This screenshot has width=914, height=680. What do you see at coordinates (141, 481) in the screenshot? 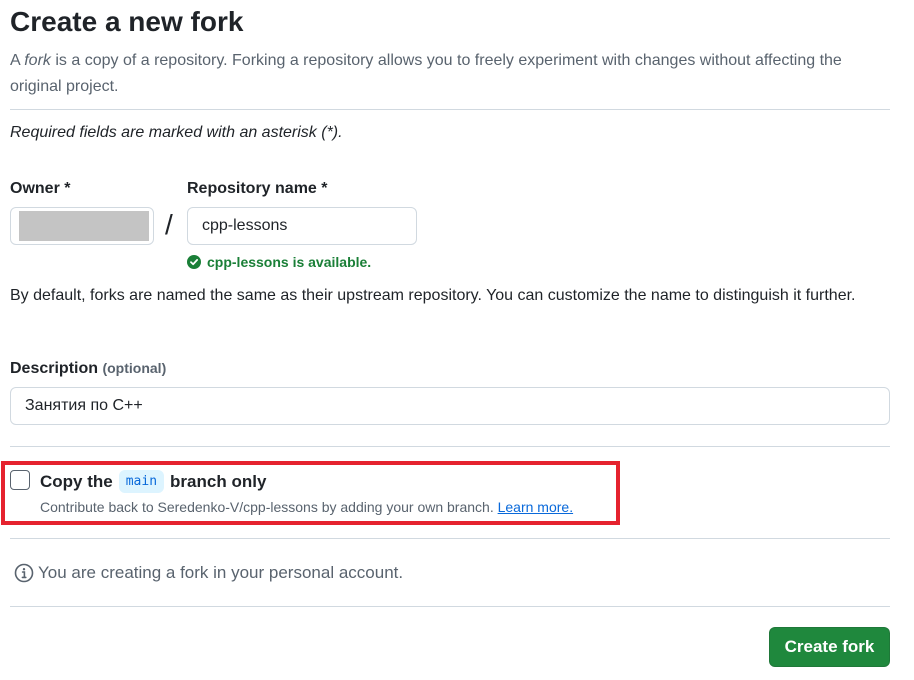
I see `branch-name-code: main` at bounding box center [141, 481].